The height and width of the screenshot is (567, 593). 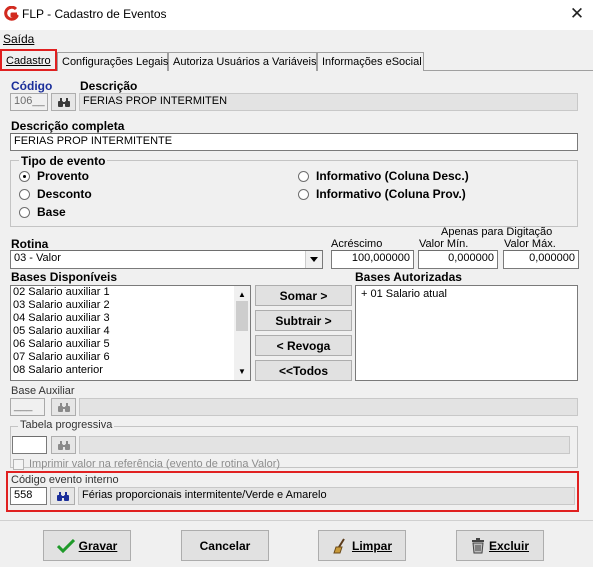 I want to click on descricao-label: Descrição, so click(x=109, y=86).